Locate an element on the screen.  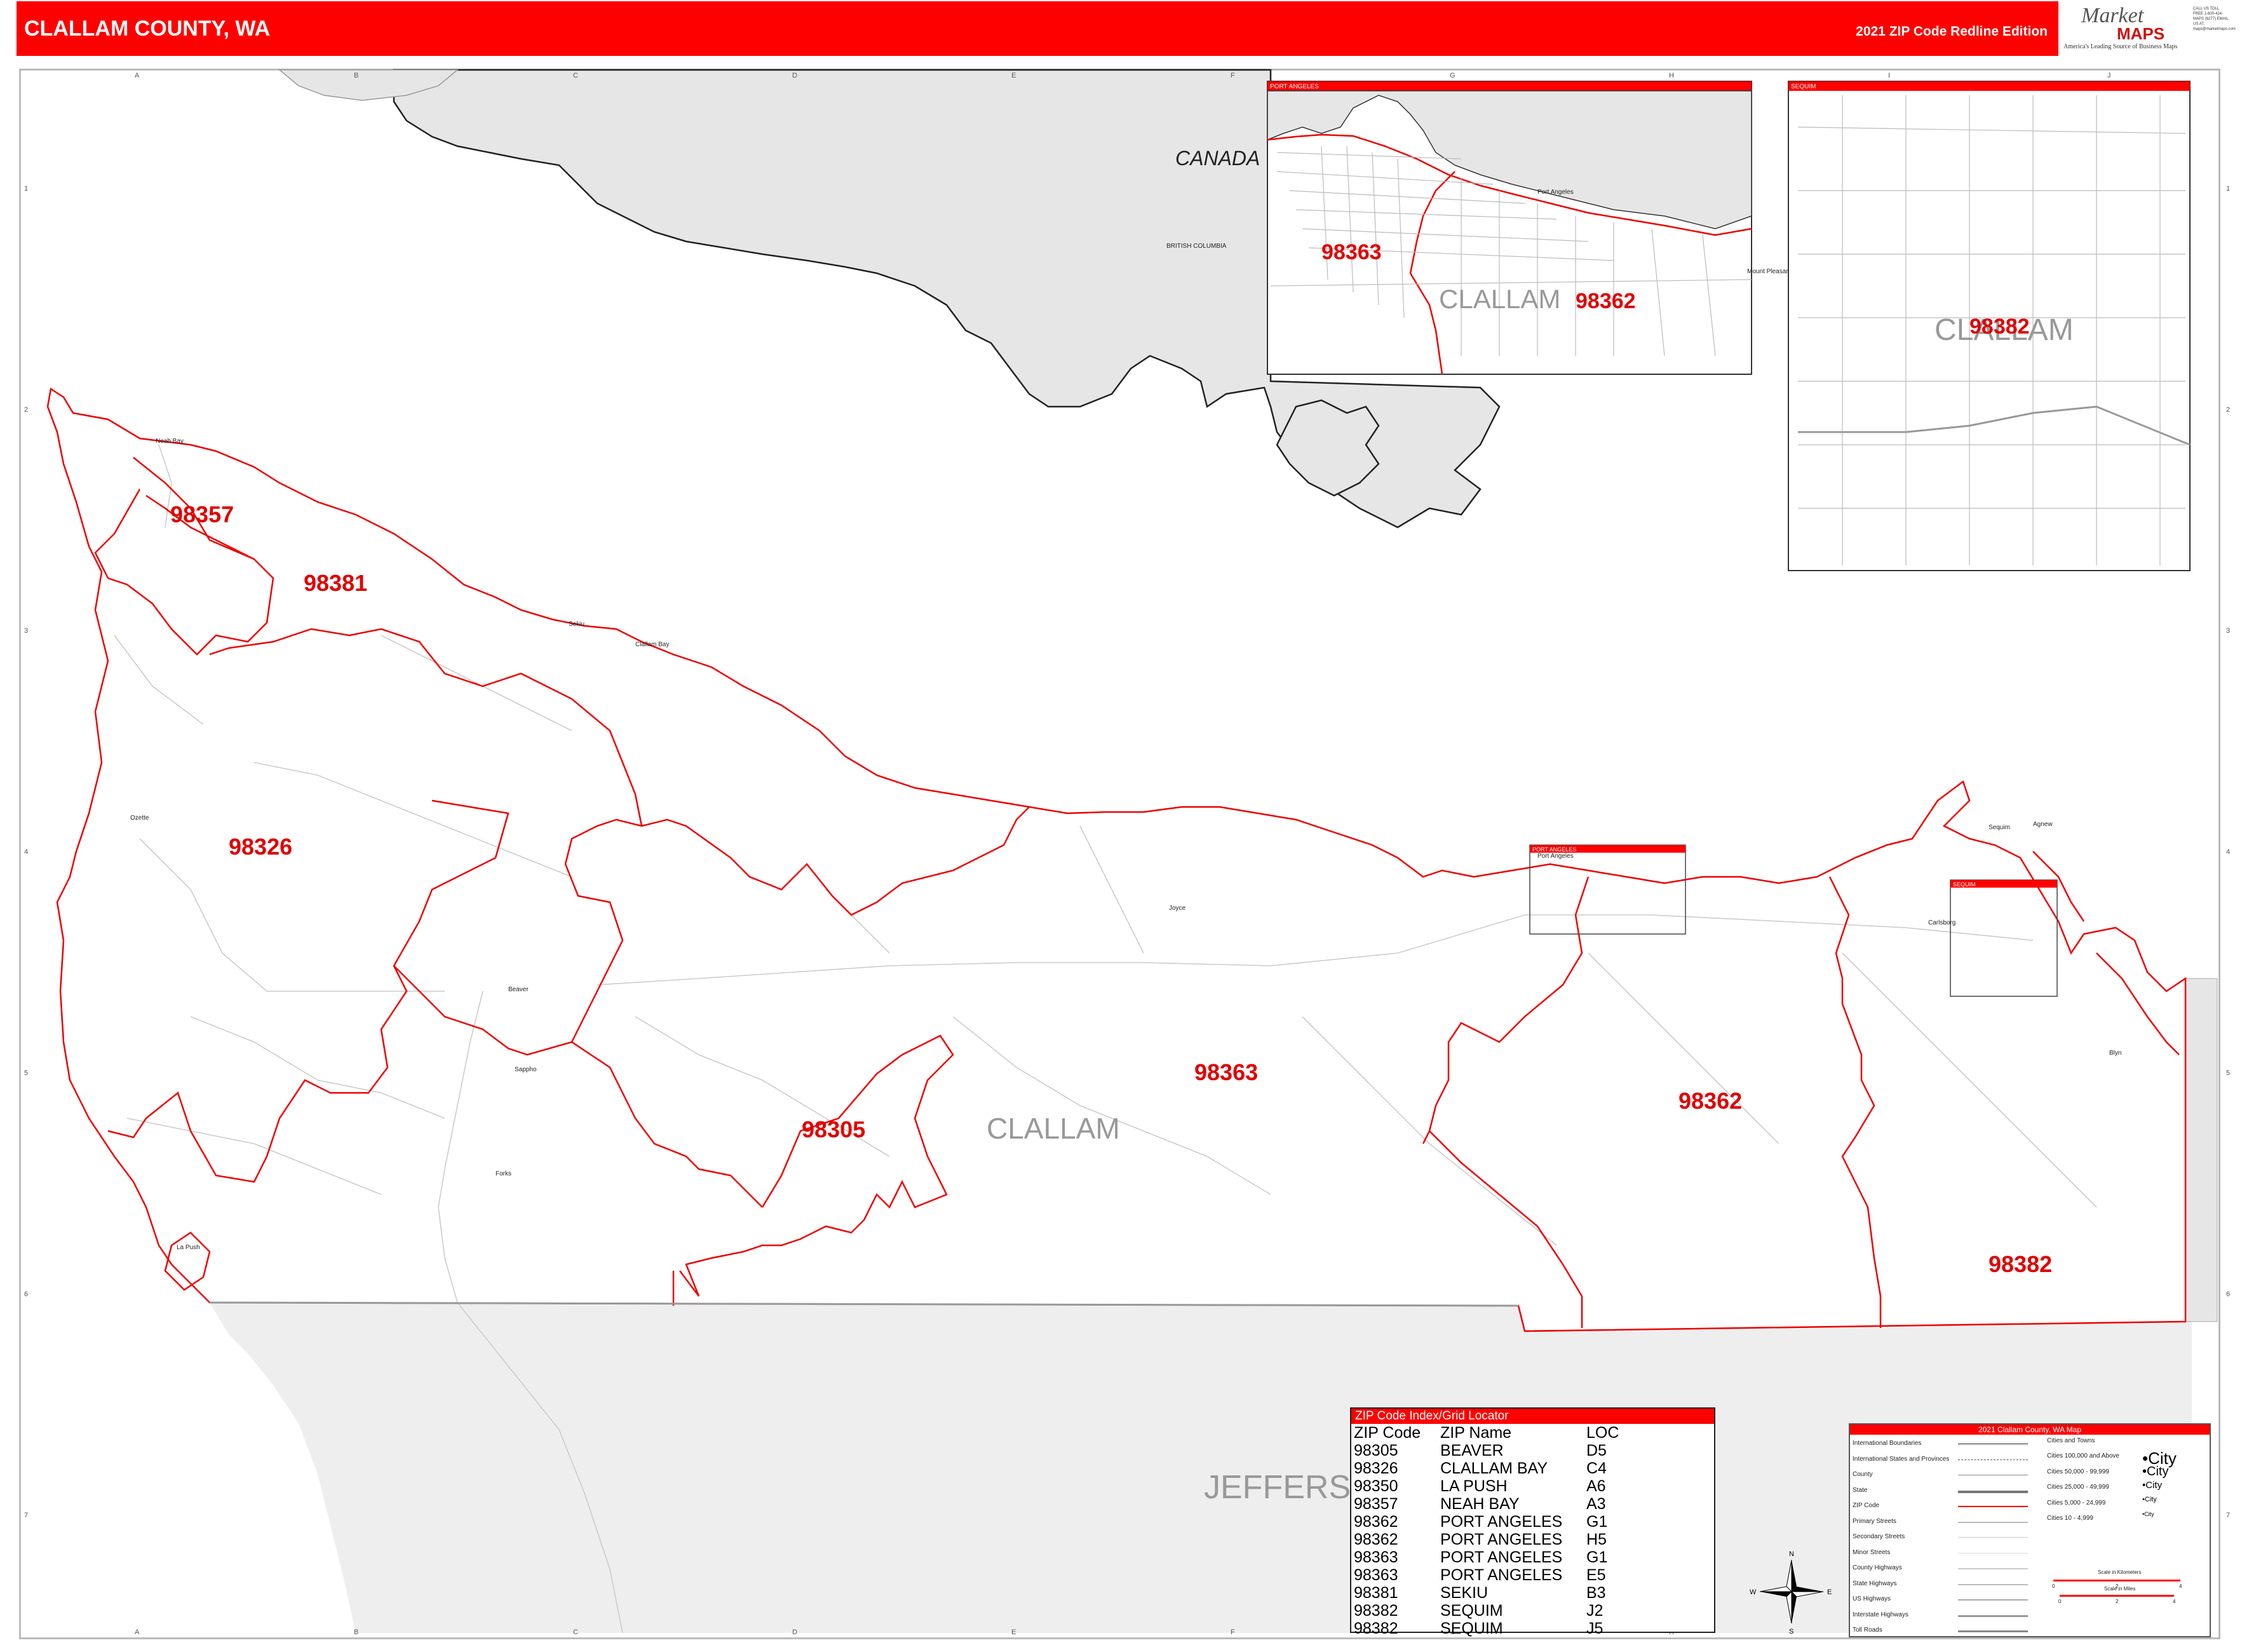
compass-n: N is located at coordinates (1791, 1554).